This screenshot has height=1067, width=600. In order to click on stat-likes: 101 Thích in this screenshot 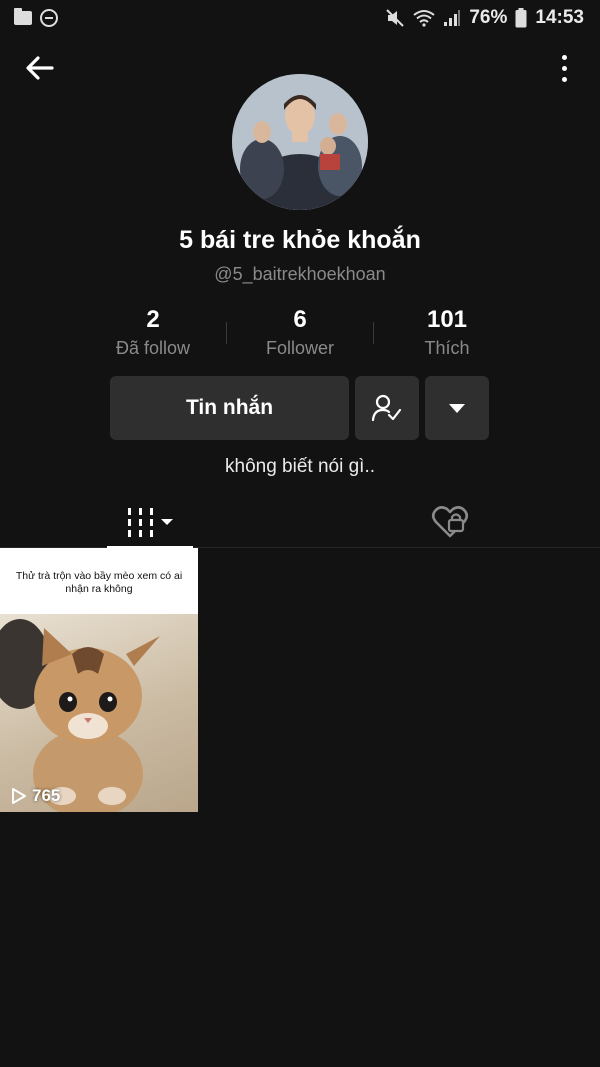, I will do `click(447, 334)`.